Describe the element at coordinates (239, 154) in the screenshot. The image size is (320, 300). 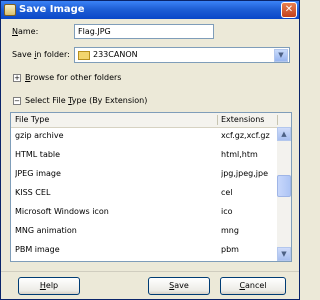
I see `extensions-cell: html,htm` at that location.